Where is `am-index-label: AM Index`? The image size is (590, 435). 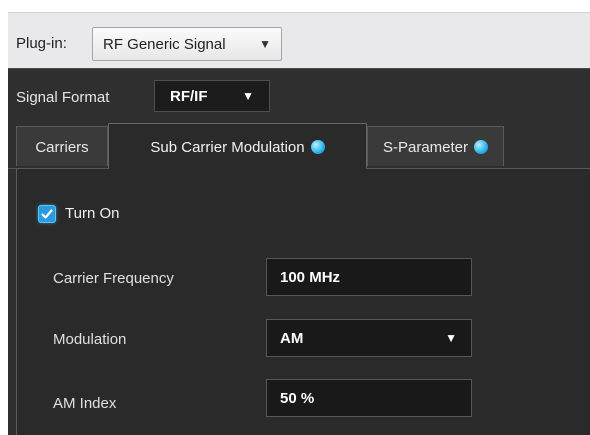 am-index-label: AM Index is located at coordinates (85, 403).